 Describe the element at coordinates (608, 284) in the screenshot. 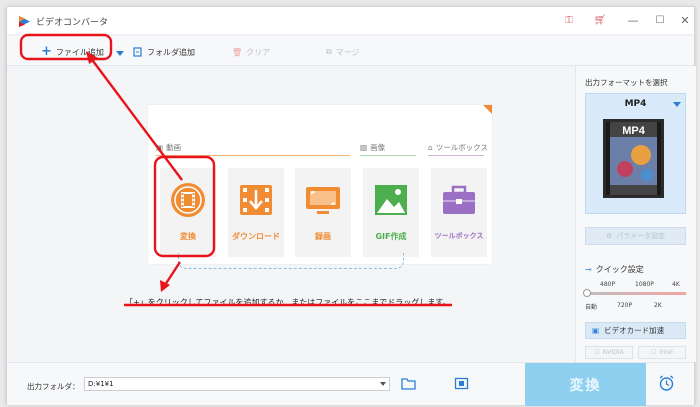

I see `quality-480p: 480P` at that location.